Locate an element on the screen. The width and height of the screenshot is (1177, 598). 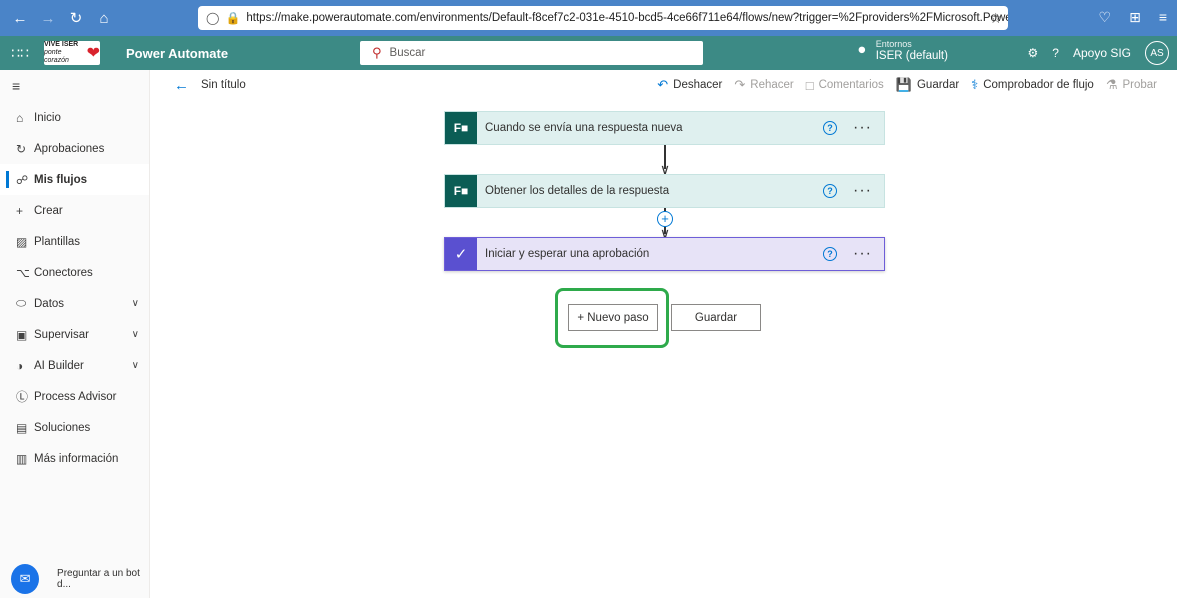
environment-picker: ⚫ Entornos ISER (default) is located at coordinates (902, 50).